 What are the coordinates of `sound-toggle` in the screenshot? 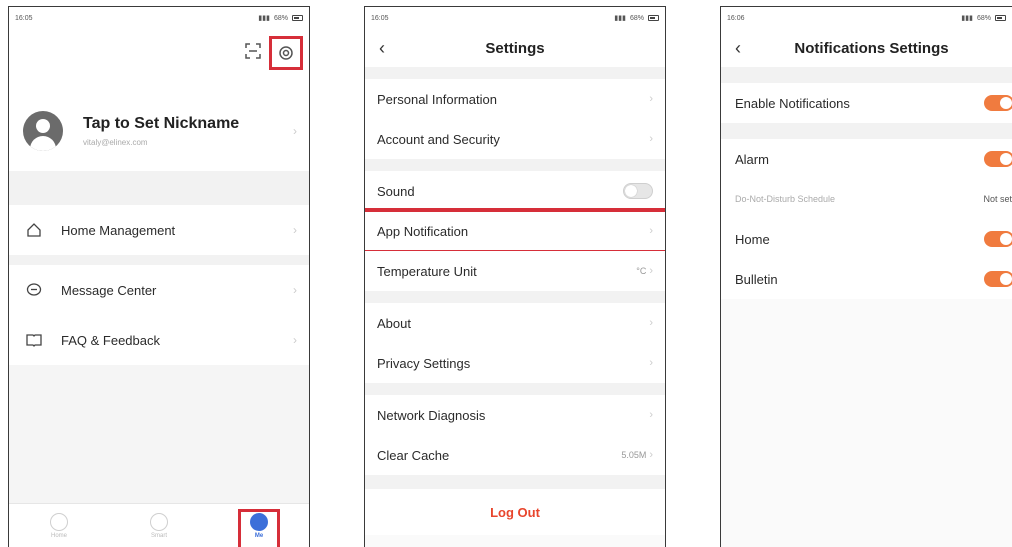 It's located at (638, 191).